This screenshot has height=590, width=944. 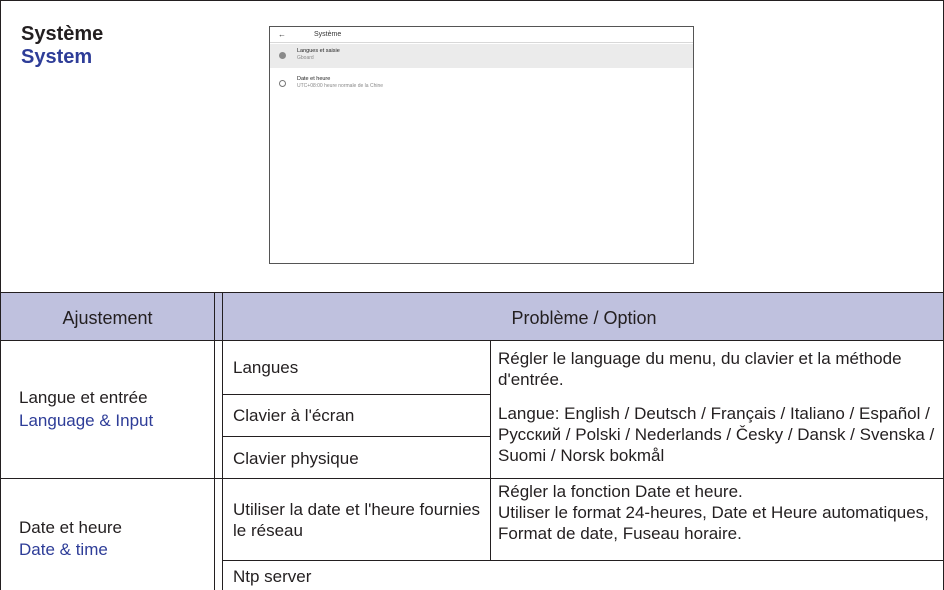 I want to click on header-adjustment: Ajustement, so click(x=107, y=318).